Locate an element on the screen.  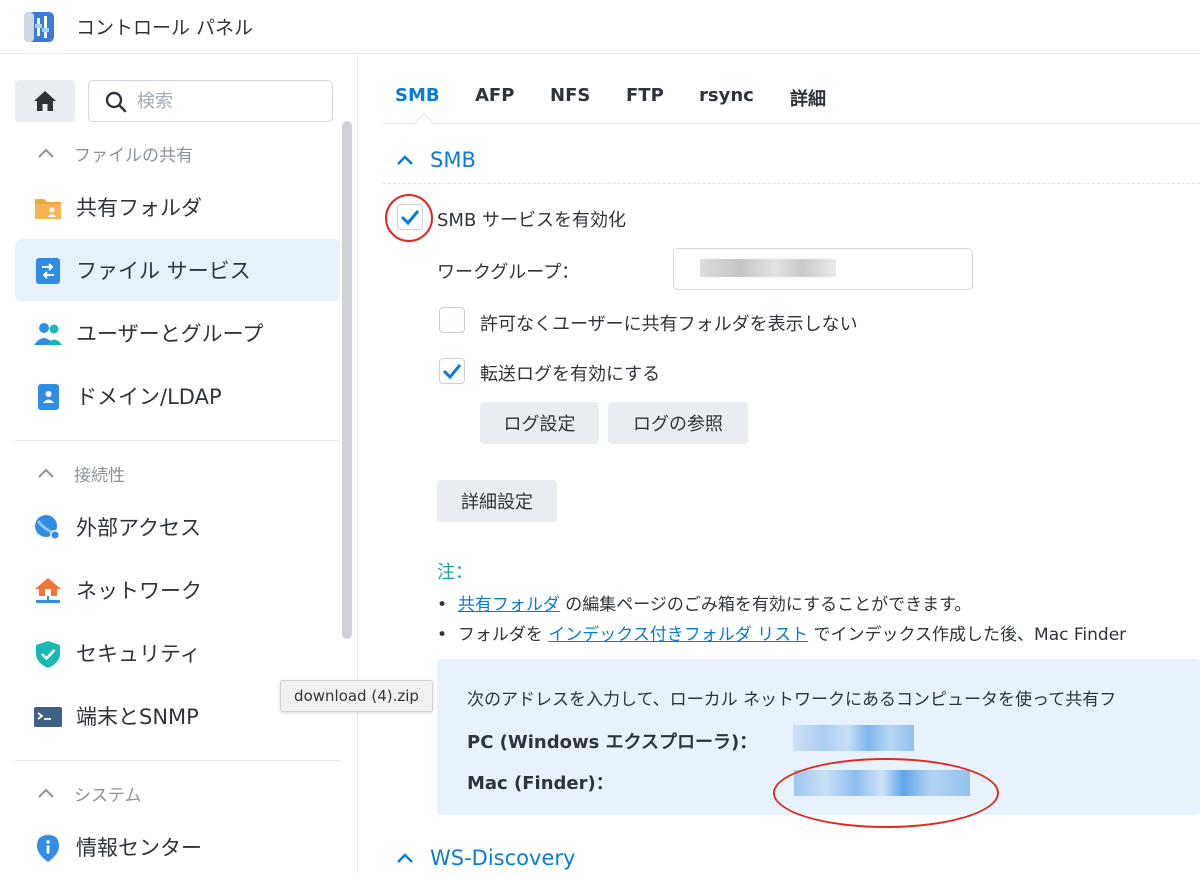
ws-discovery-section-header: WS-Discovery is located at coordinates (486, 858).